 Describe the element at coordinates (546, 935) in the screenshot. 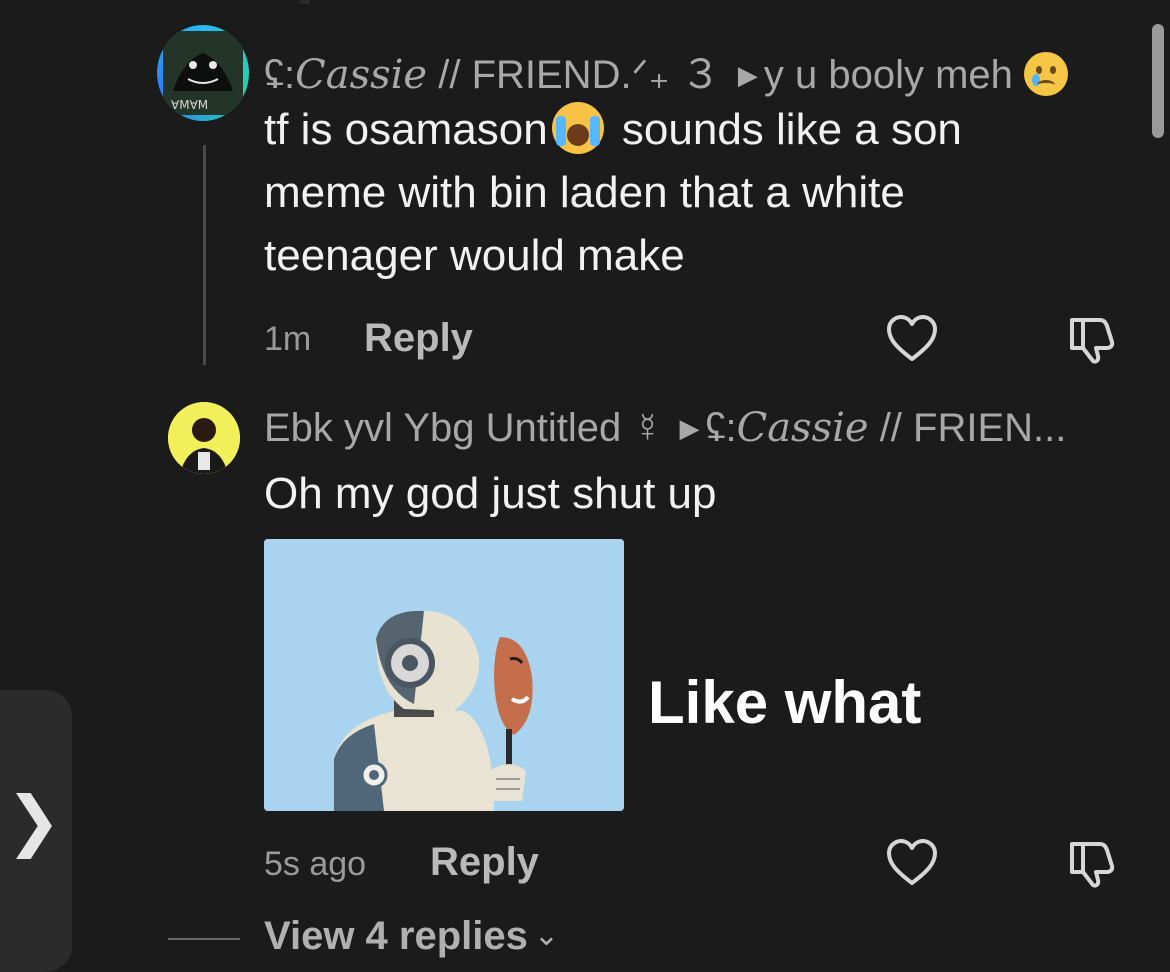

I see `chevron-down-icon: ⌄` at that location.